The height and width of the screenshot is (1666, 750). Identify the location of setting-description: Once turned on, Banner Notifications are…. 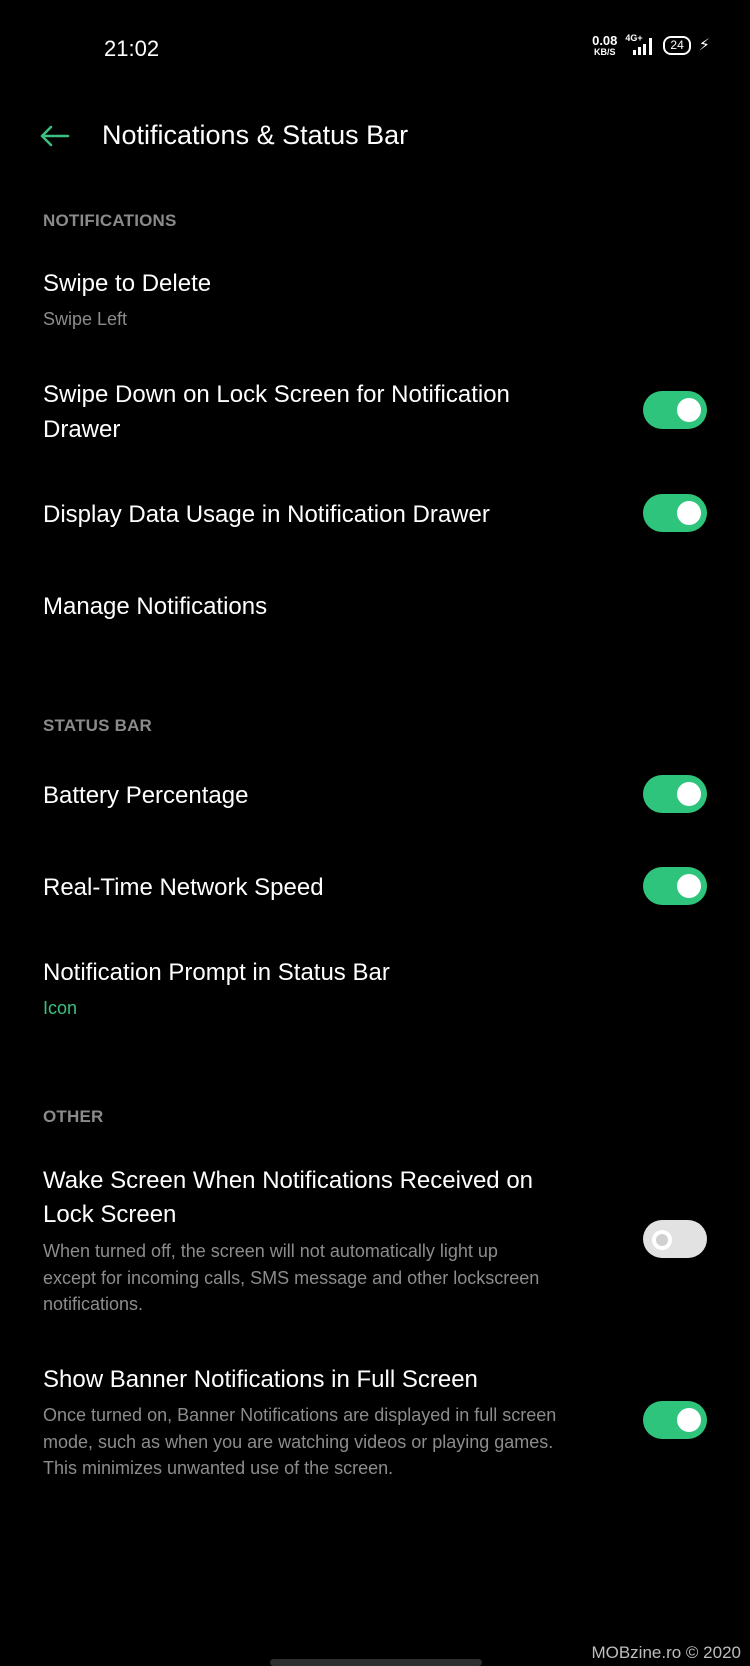
(323, 1442).